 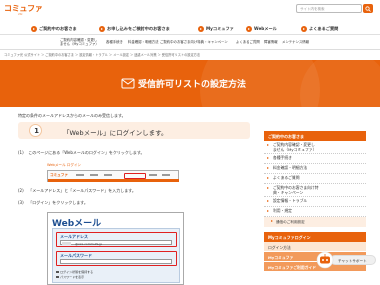 I want to click on nav-faq: よくあるご質問, so click(x=319, y=29).